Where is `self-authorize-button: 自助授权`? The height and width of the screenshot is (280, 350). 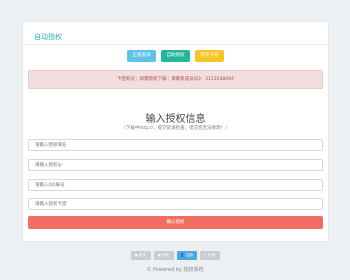 self-authorize-button: 自助授权 is located at coordinates (175, 56).